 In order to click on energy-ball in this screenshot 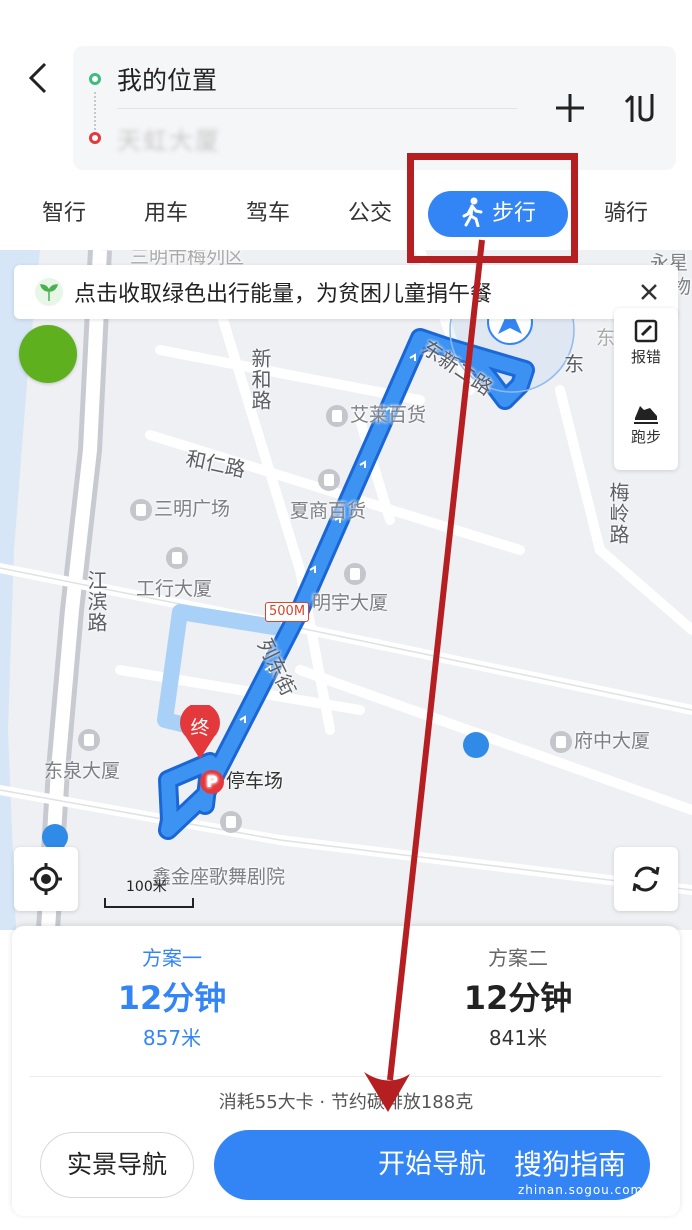, I will do `click(48, 354)`.